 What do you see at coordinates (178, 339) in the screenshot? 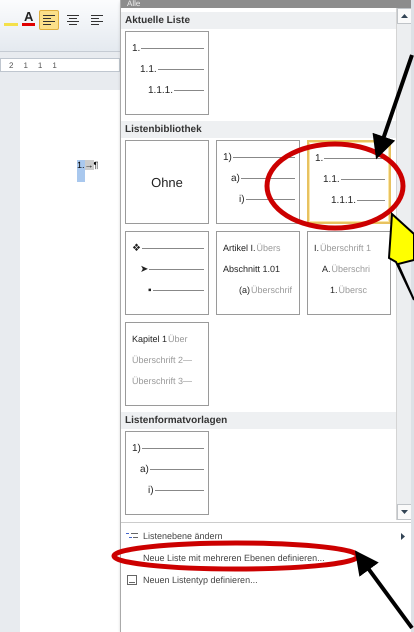
I see `heading-text: Über` at bounding box center [178, 339].